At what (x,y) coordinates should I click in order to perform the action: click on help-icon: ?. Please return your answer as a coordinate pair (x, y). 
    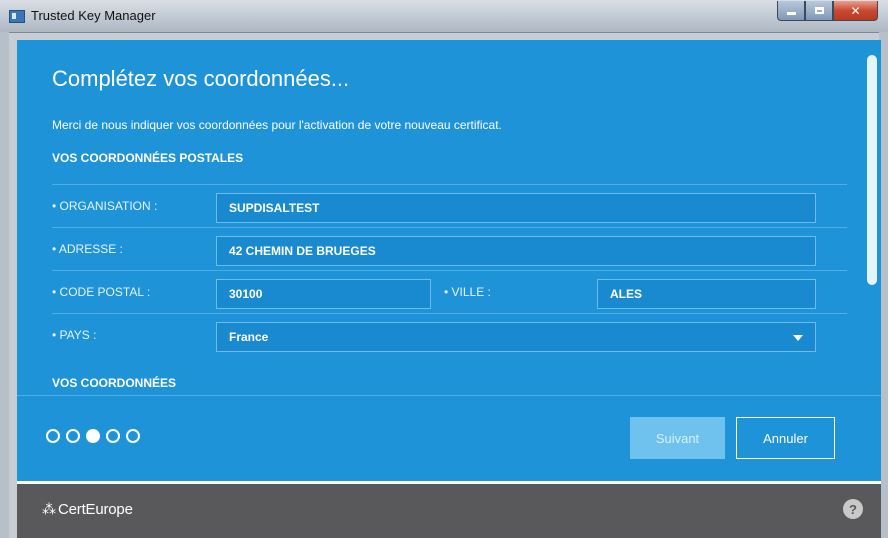
    Looking at the image, I should click on (853, 509).